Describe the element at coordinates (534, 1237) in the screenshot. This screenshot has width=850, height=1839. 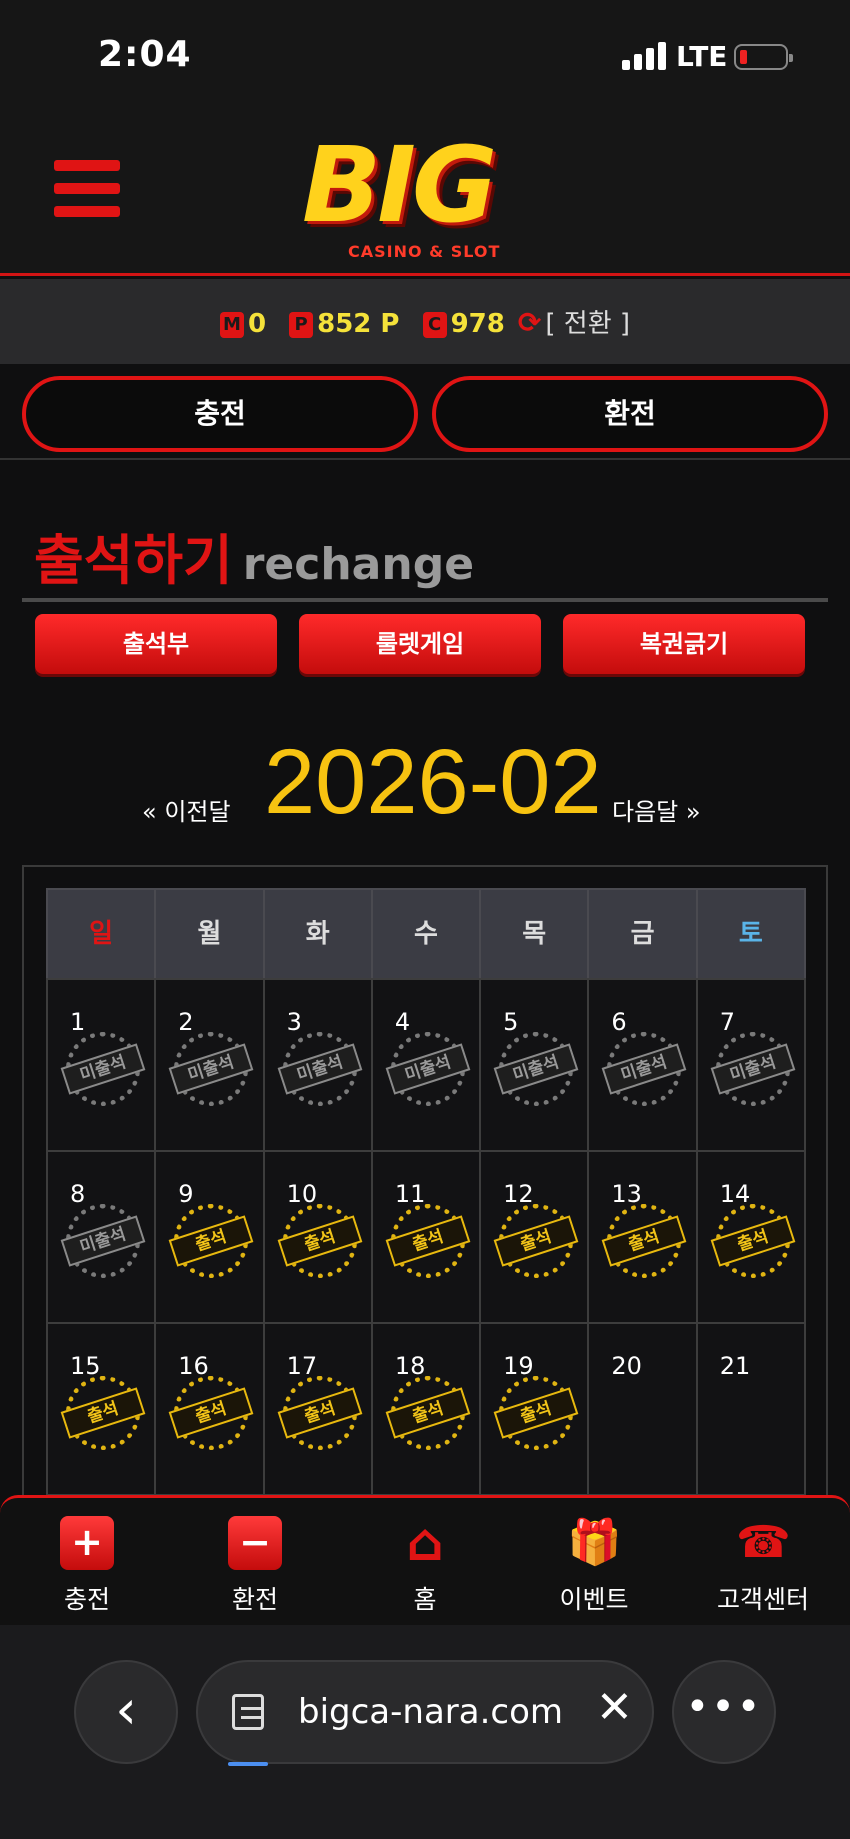
I see `calendar-day: 12 출석` at that location.